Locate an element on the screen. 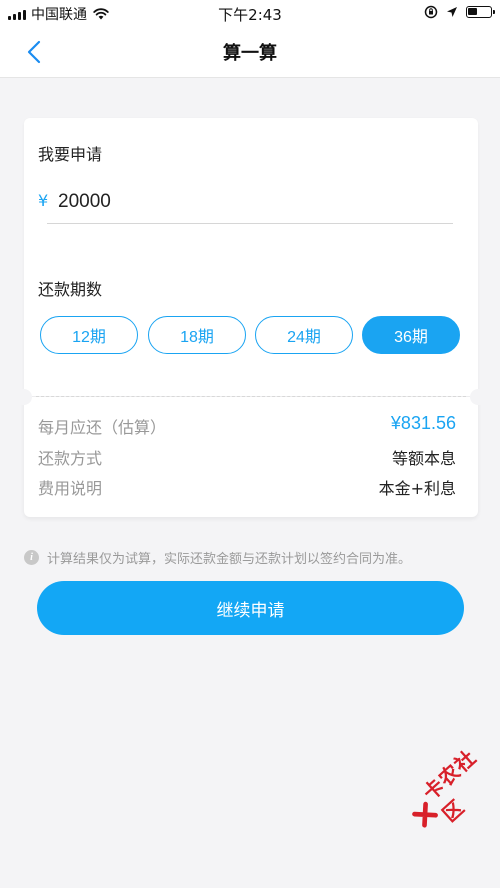 Image resolution: width=500 pixels, height=888 pixels. apply-amount-label: 我要申请 is located at coordinates (70, 154).